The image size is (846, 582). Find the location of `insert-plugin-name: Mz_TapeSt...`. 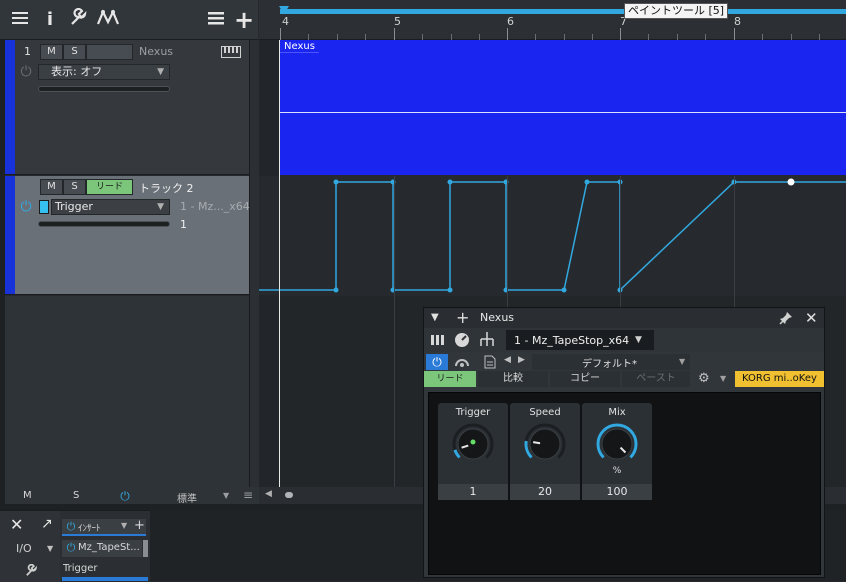

insert-plugin-name: Mz_TapeSt... is located at coordinates (109, 547).